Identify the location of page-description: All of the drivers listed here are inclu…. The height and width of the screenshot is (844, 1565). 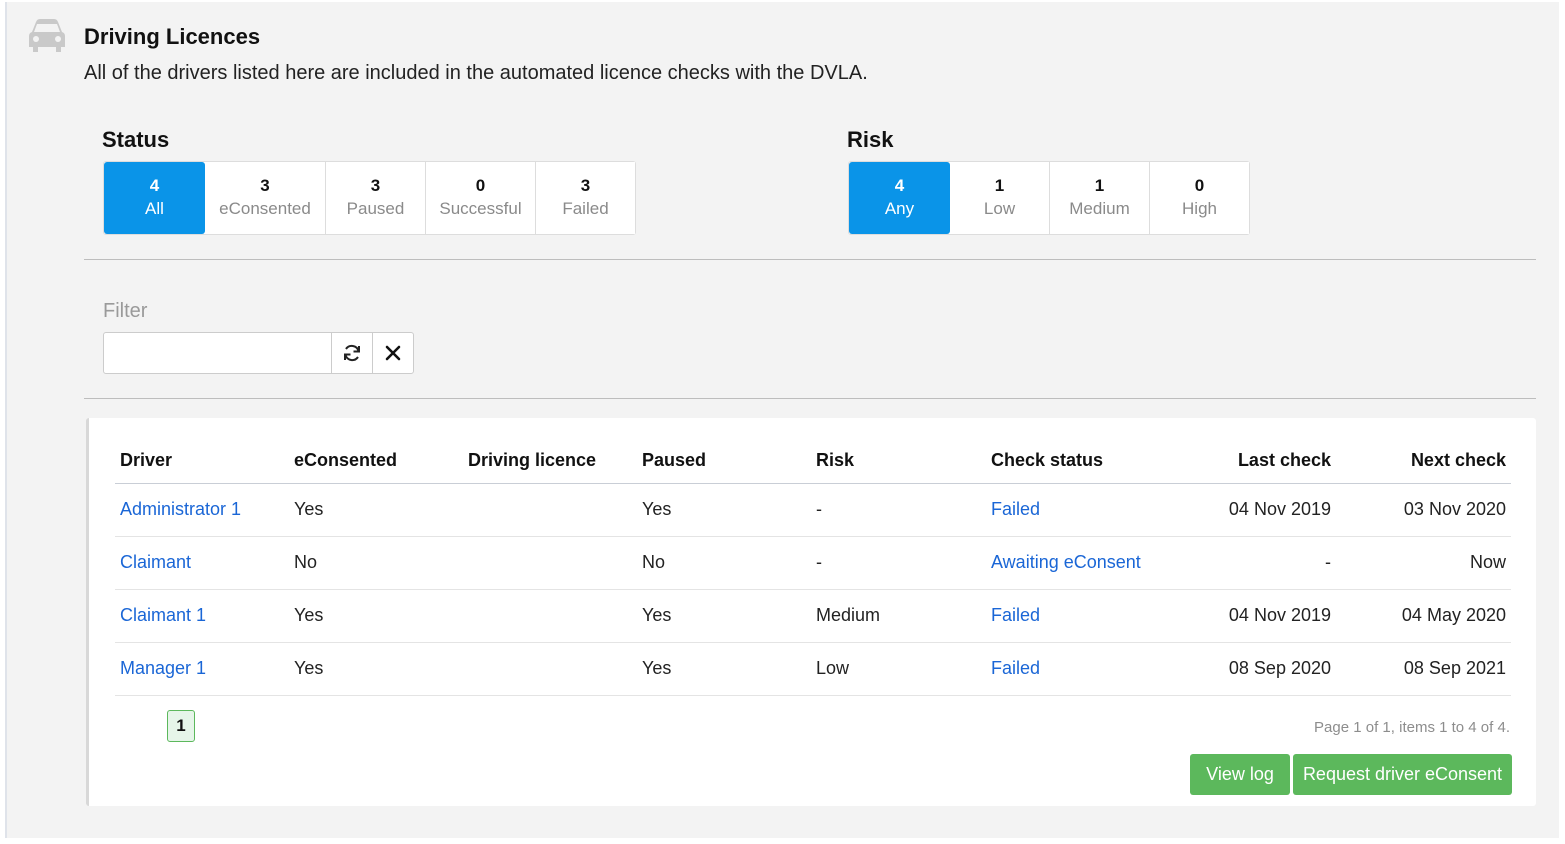
(476, 73).